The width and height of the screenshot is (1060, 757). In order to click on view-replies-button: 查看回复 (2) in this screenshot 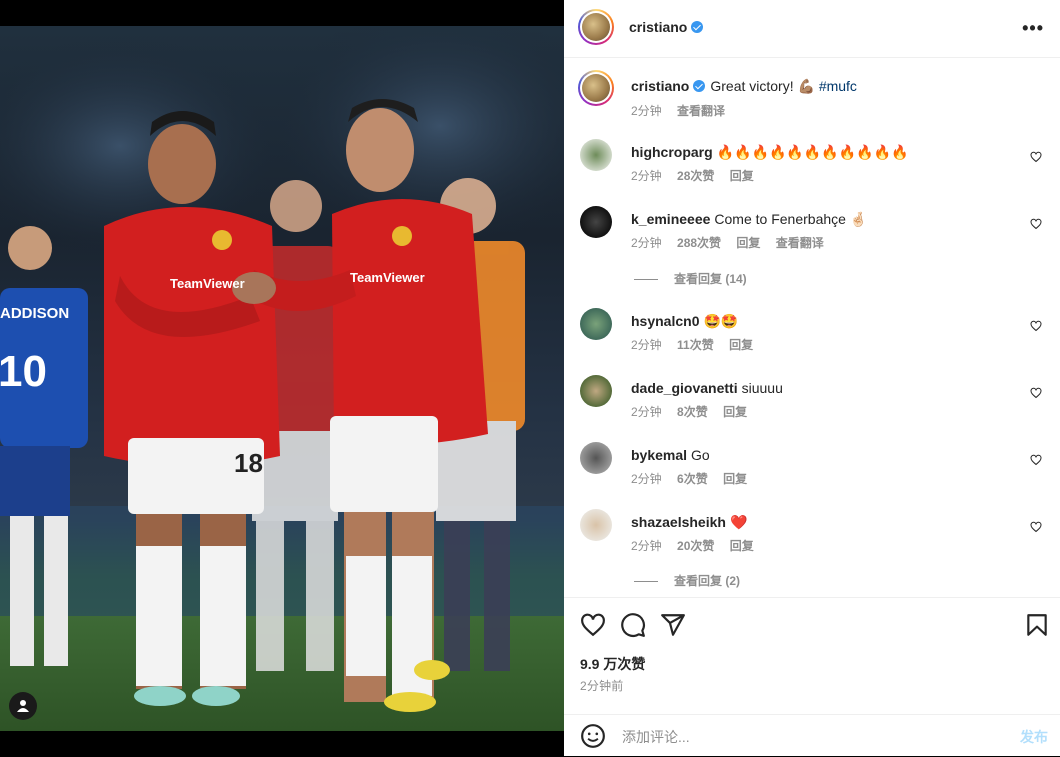, I will do `click(687, 580)`.